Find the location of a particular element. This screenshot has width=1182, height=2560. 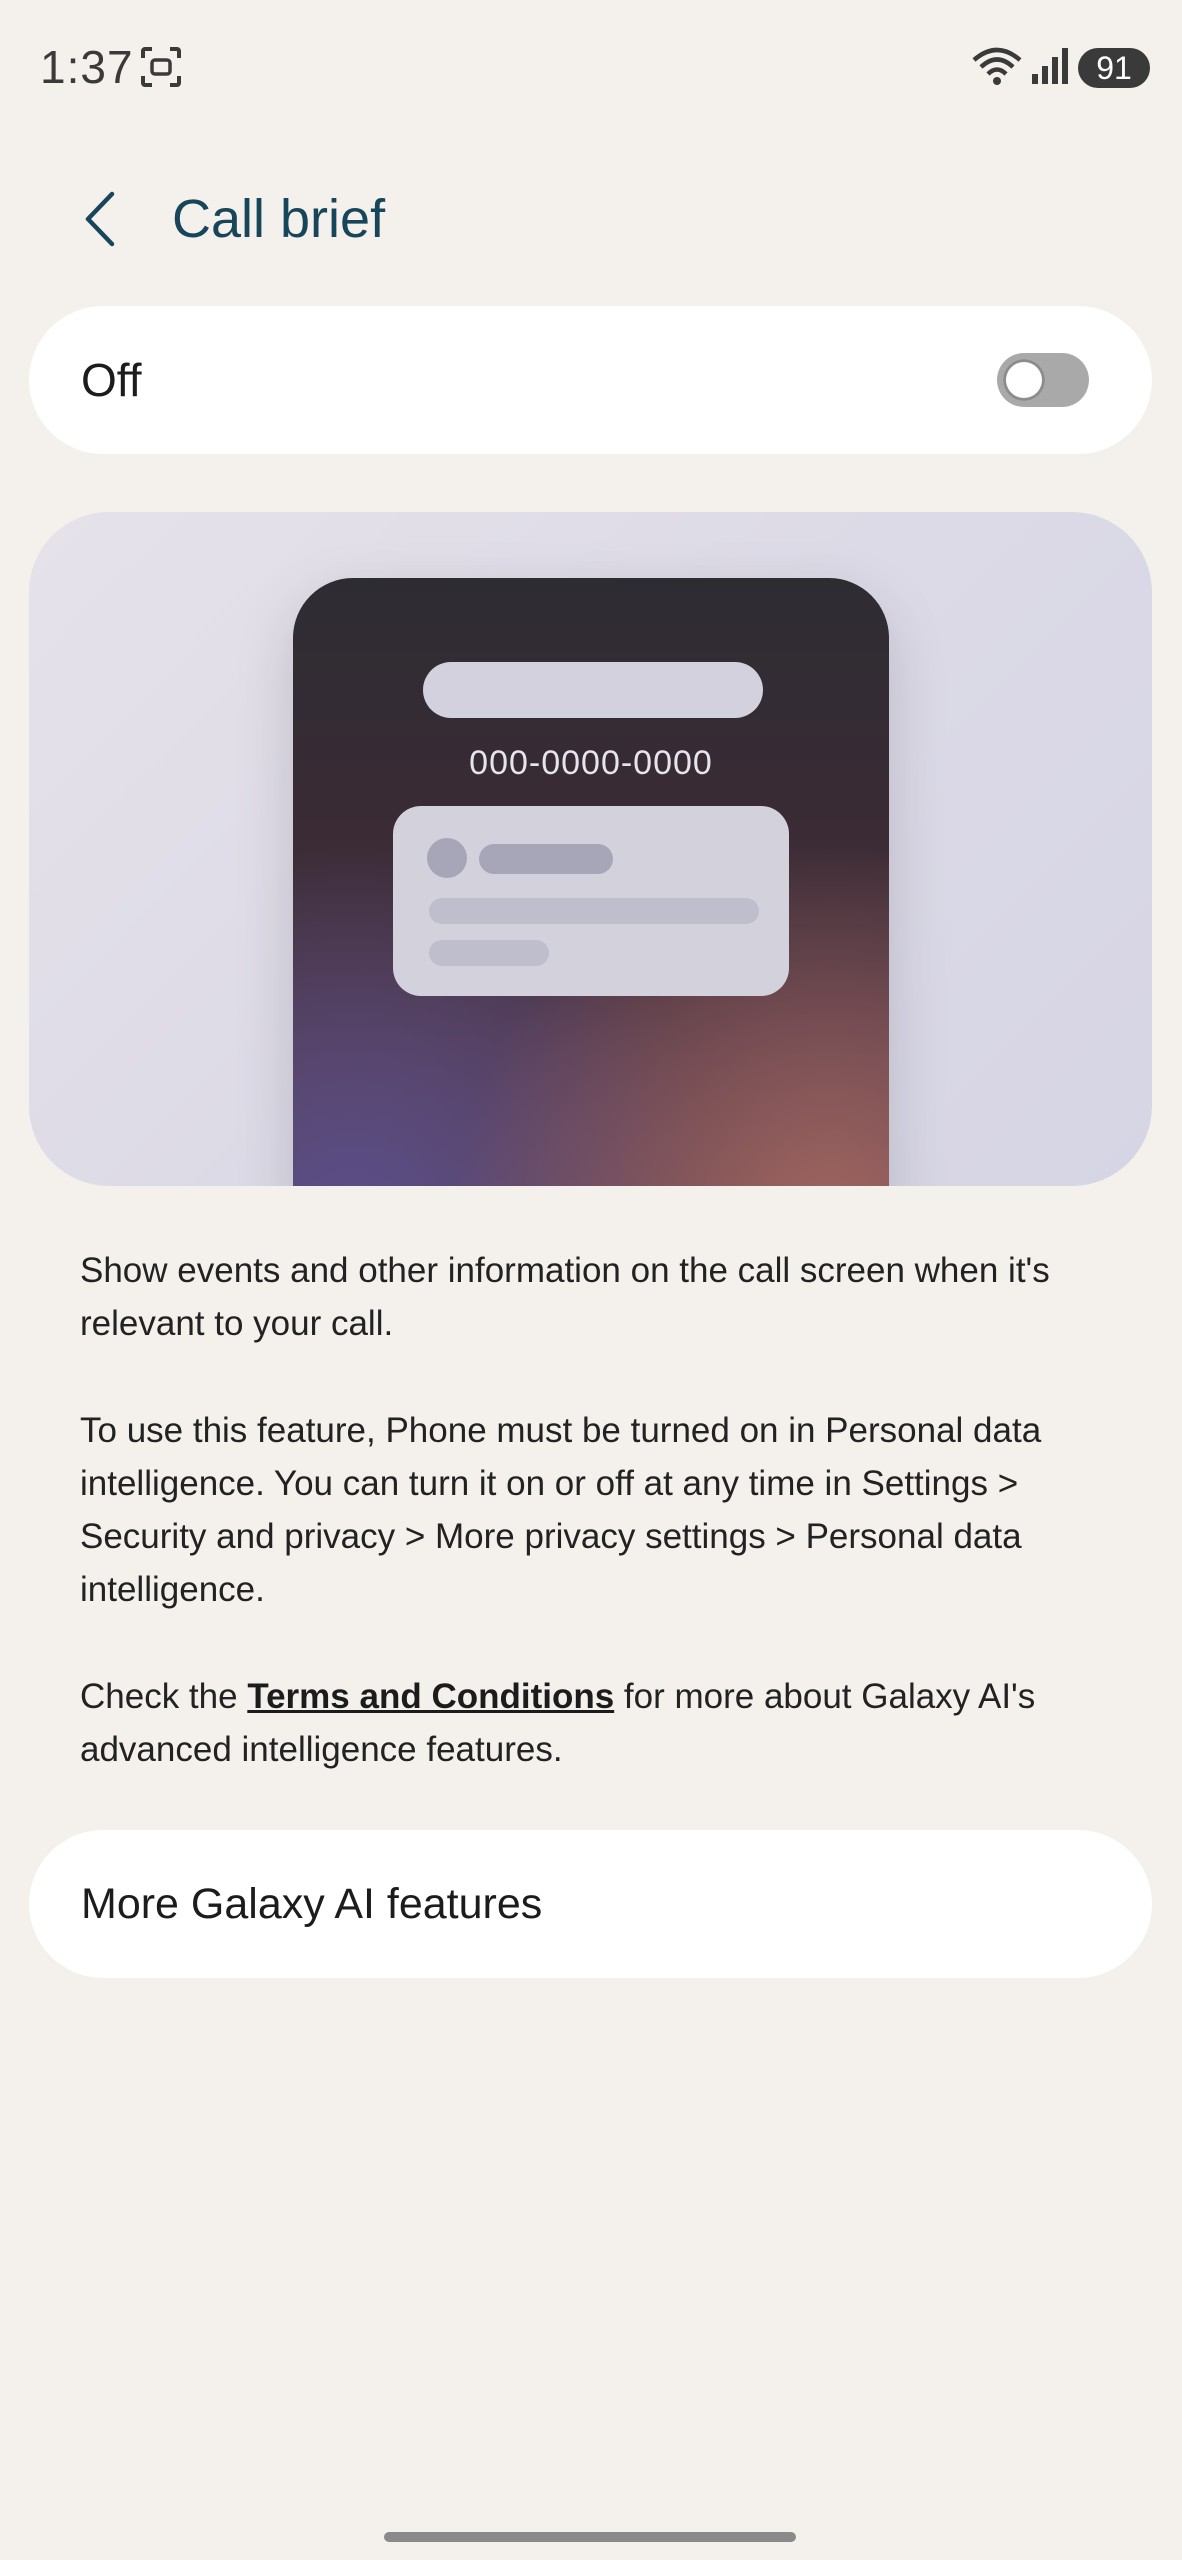

switch-knob is located at coordinates (1024, 380).